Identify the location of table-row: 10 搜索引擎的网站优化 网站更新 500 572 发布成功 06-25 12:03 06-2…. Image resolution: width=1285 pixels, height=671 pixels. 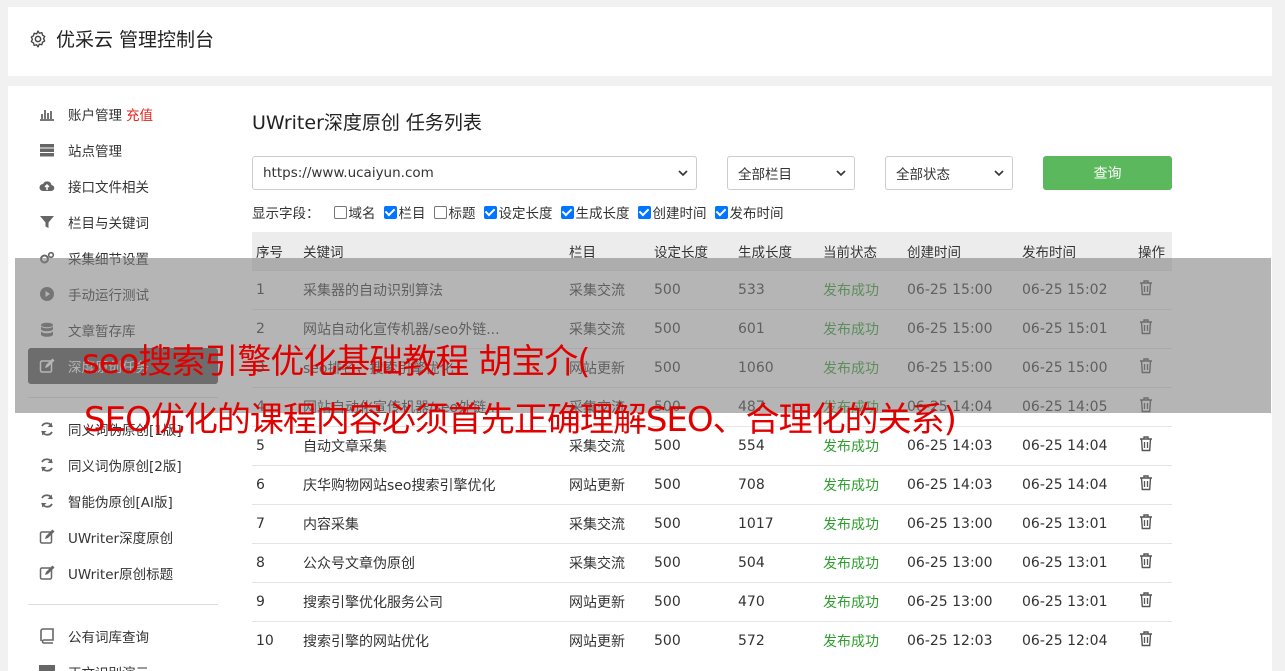
(712, 640).